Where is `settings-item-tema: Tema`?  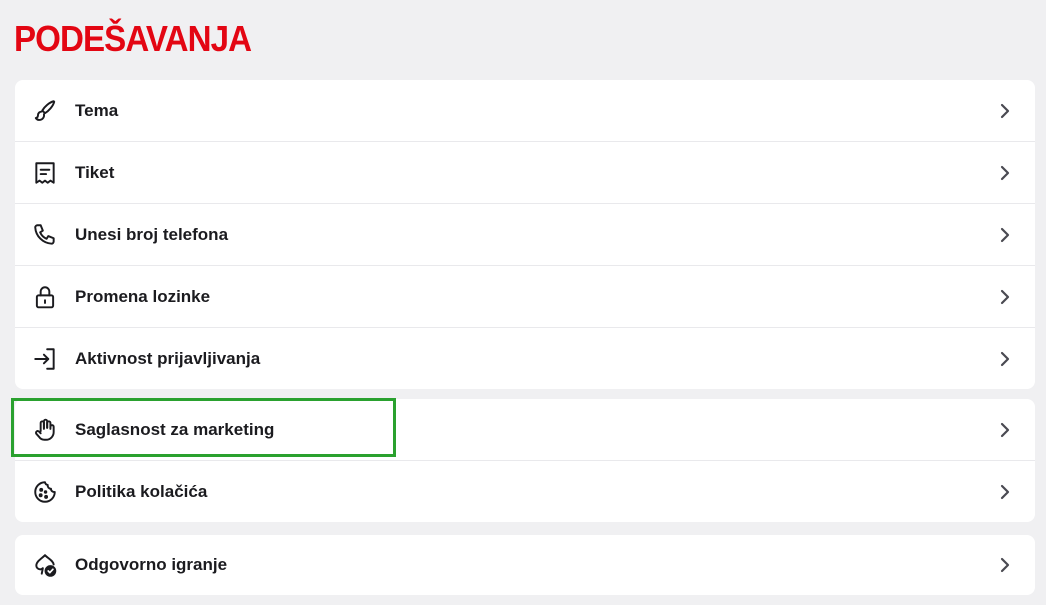
settings-item-tema: Tema is located at coordinates (525, 111).